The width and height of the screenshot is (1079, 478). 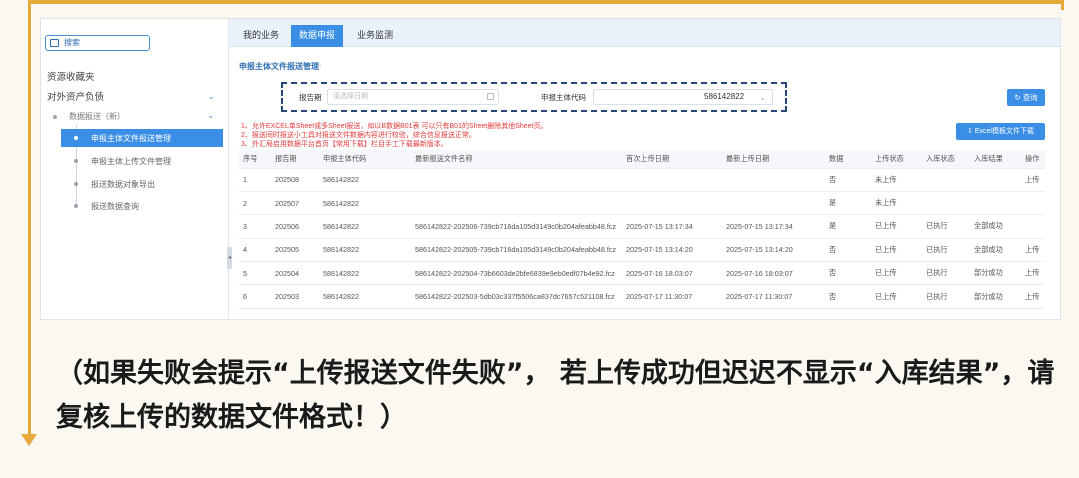 What do you see at coordinates (848, 180) in the screenshot?
I see `cell-flag: 否` at bounding box center [848, 180].